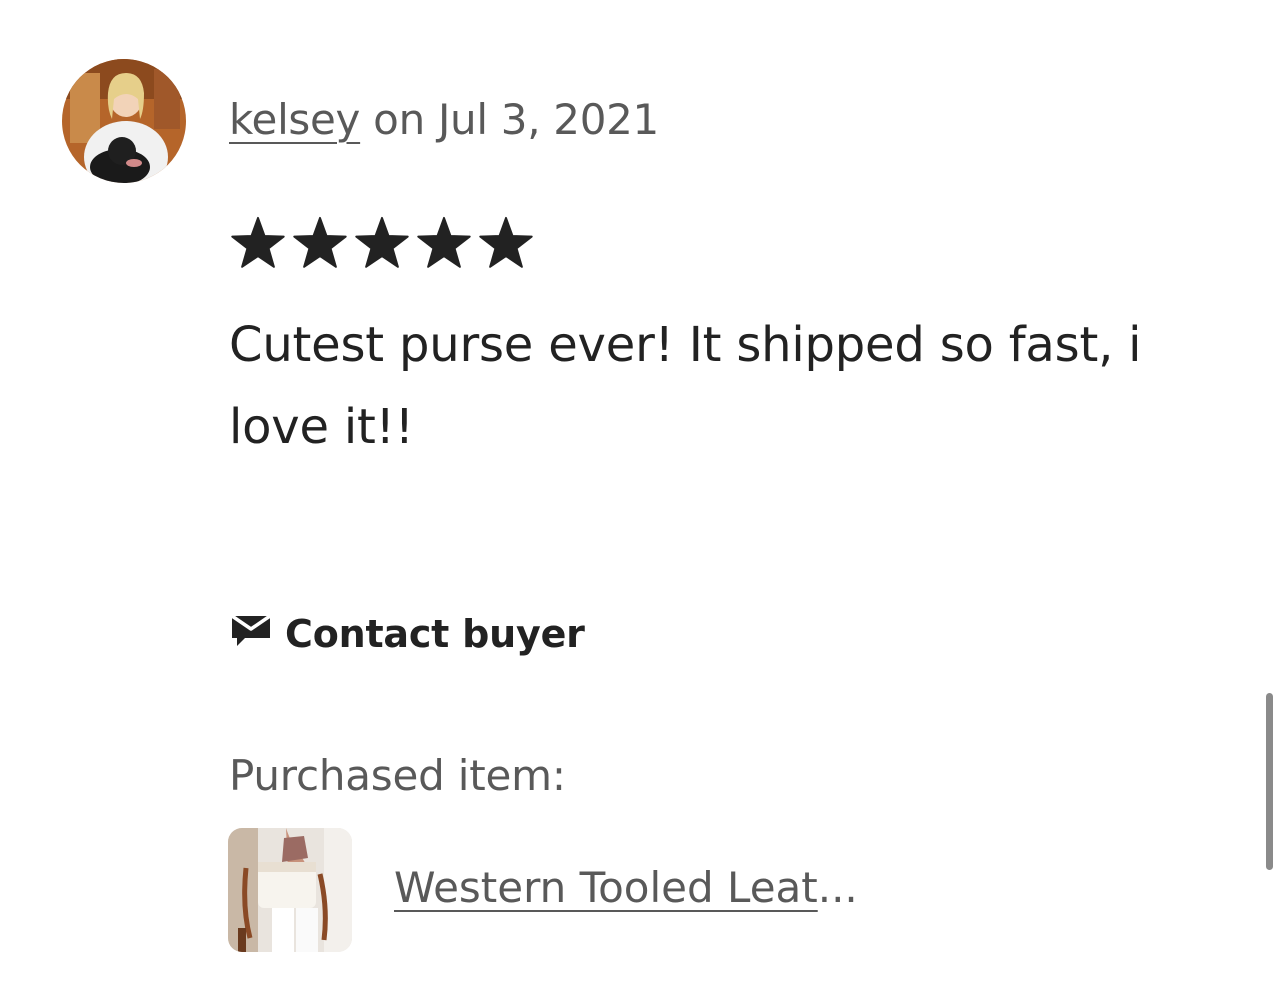 The image size is (1284, 1000). I want to click on item-thumbnail, so click(290, 890).